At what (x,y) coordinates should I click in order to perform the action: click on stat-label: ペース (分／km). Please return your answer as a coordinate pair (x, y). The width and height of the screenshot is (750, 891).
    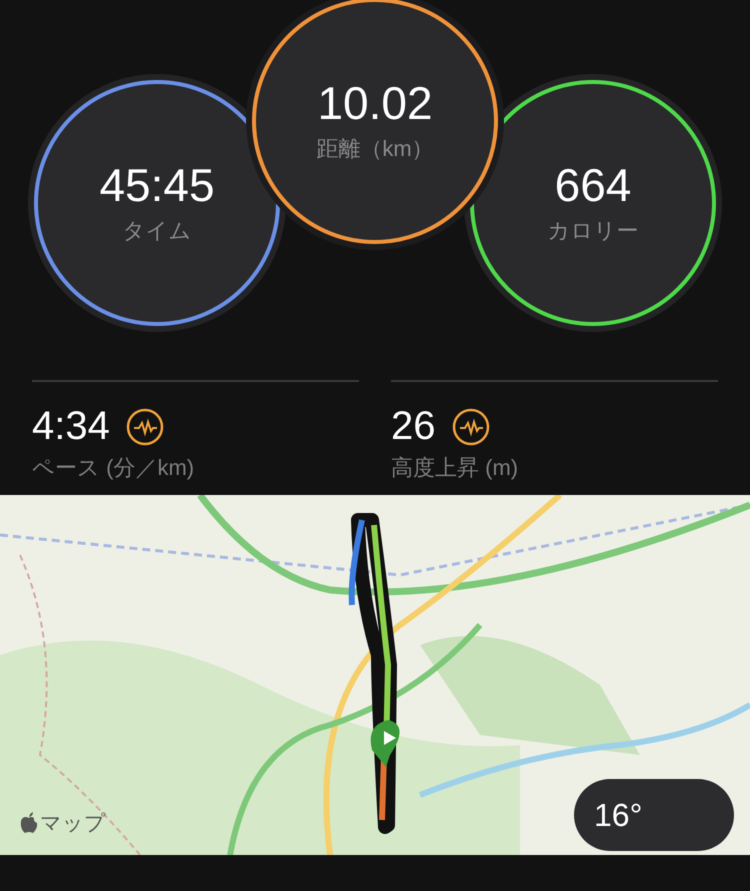
    Looking at the image, I should click on (114, 468).